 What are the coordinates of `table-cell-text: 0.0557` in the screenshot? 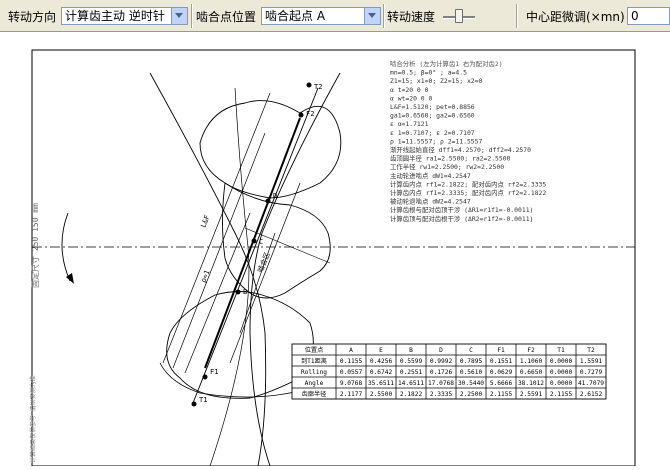 It's located at (351, 372).